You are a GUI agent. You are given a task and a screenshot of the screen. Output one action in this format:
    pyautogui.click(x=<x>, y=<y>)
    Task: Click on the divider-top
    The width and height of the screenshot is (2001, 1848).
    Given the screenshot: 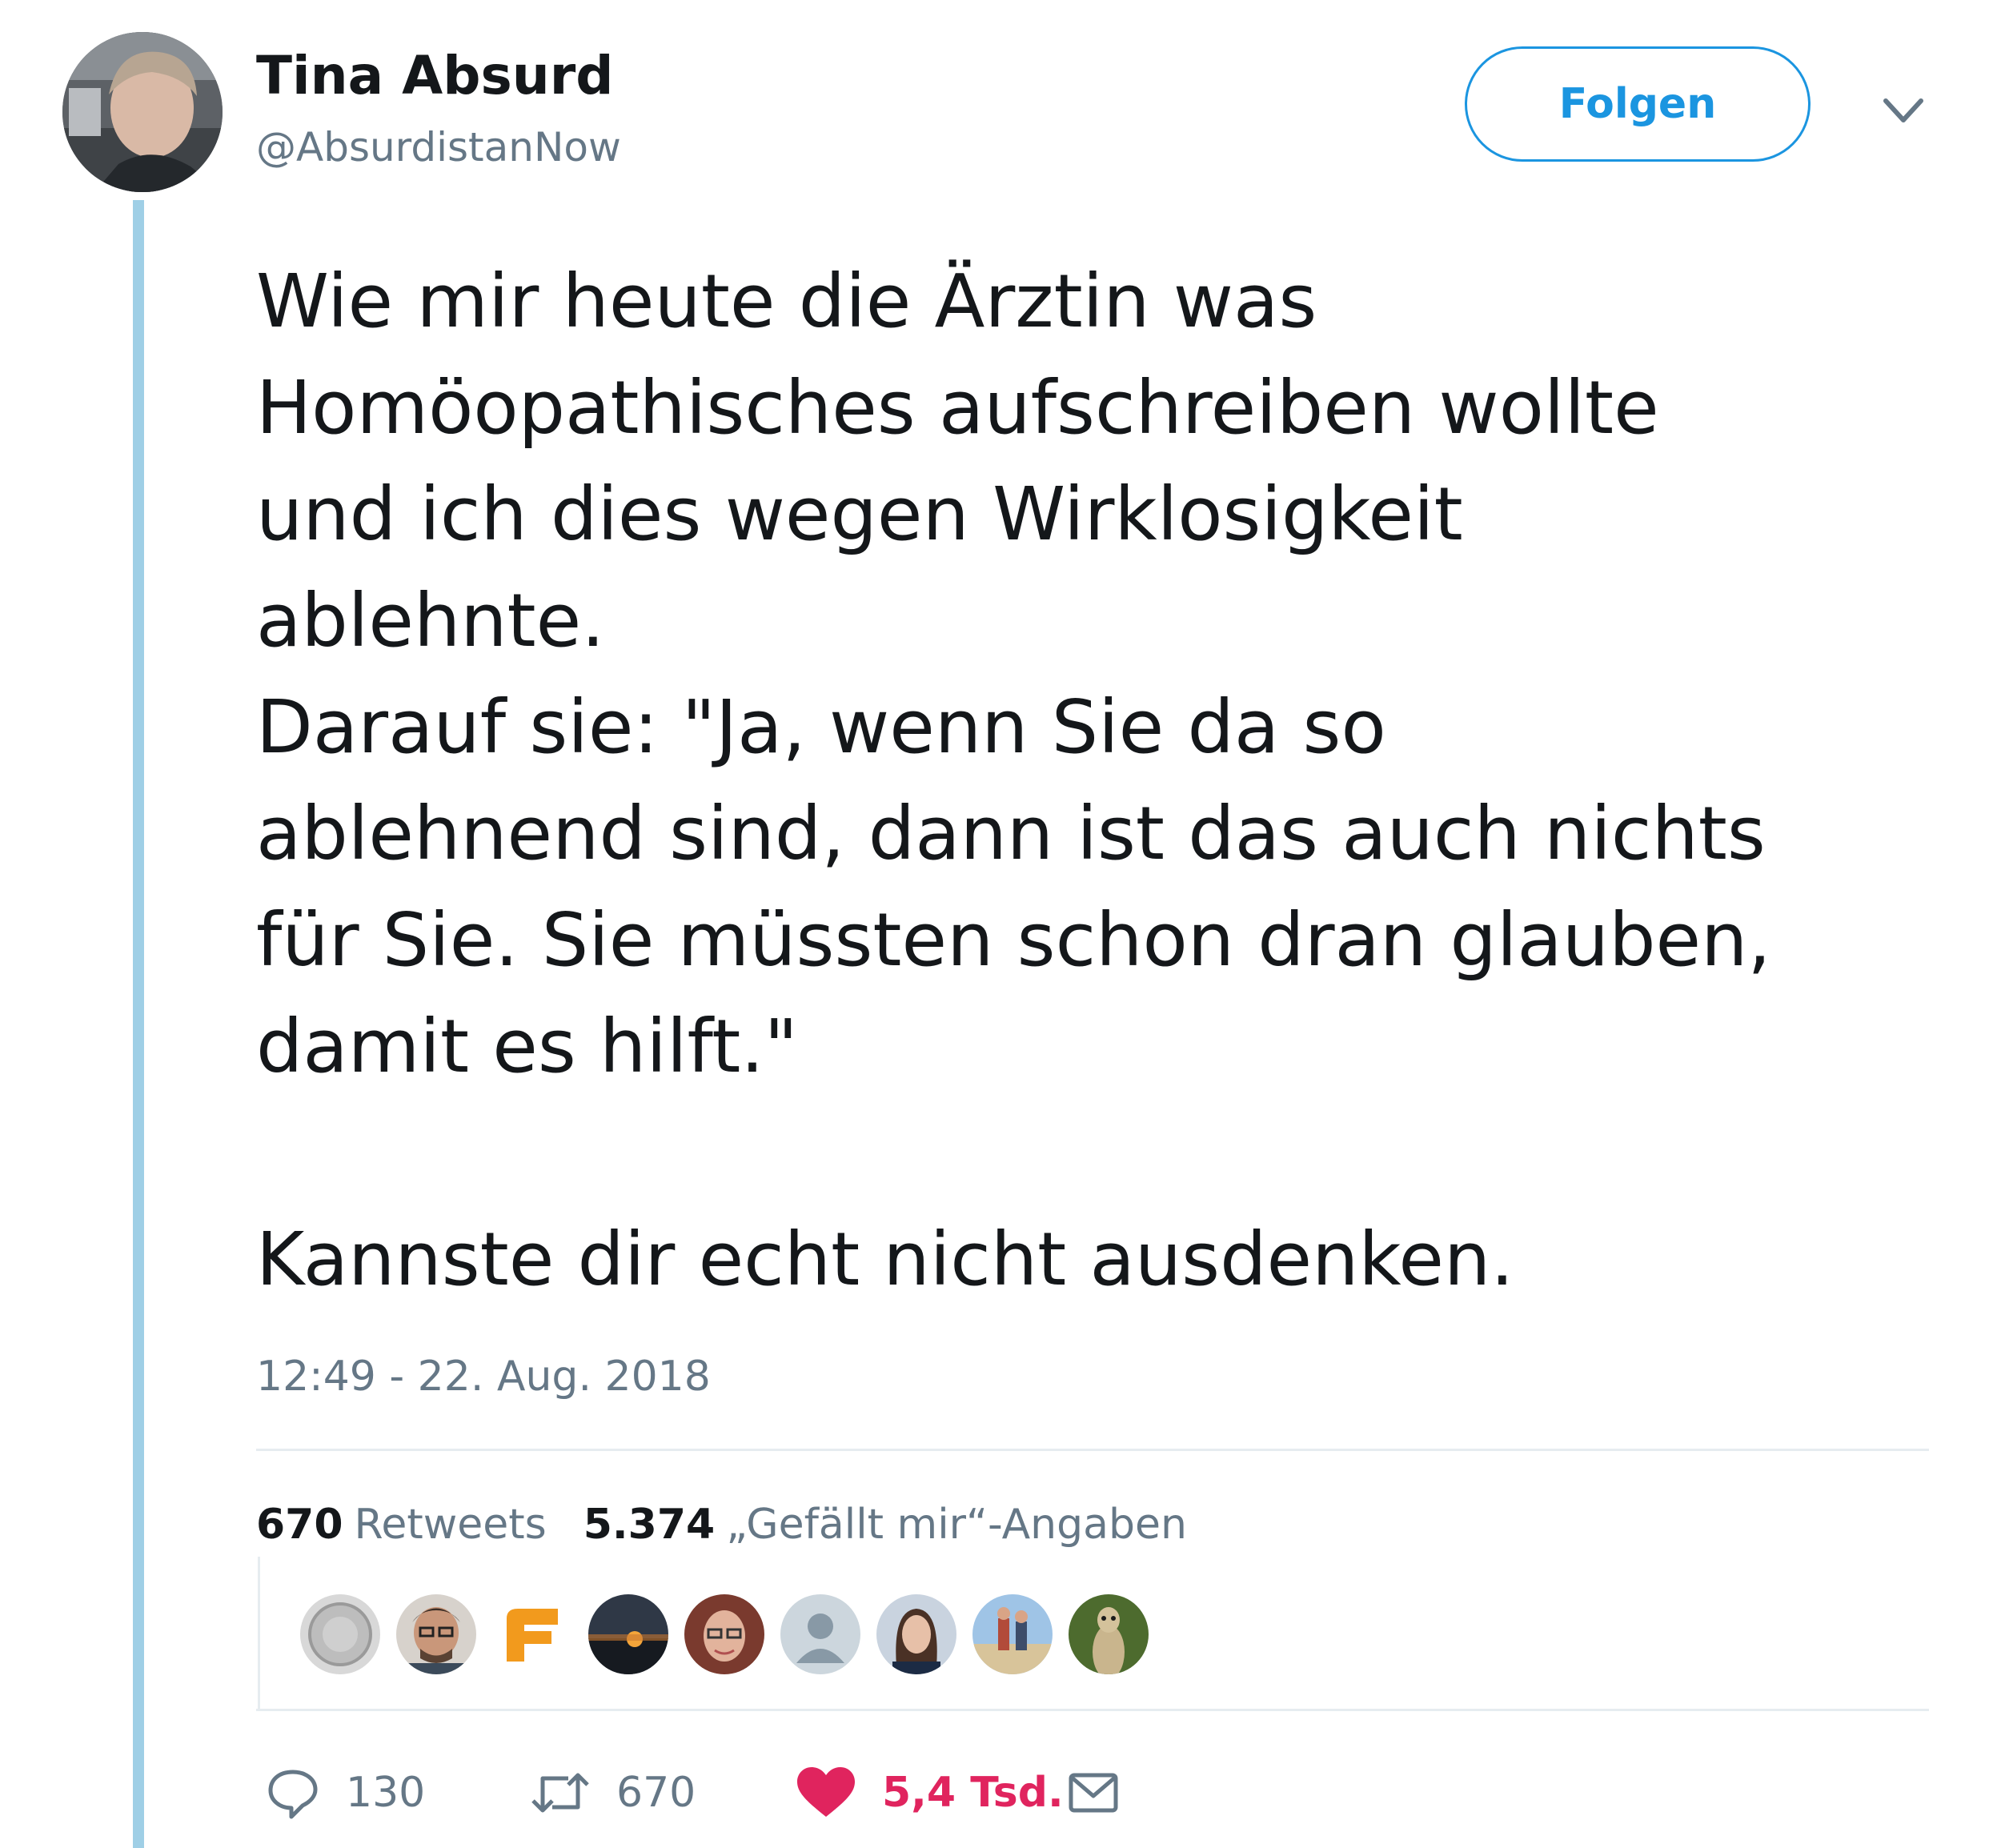 What is the action you would take?
    pyautogui.click(x=1092, y=1450)
    